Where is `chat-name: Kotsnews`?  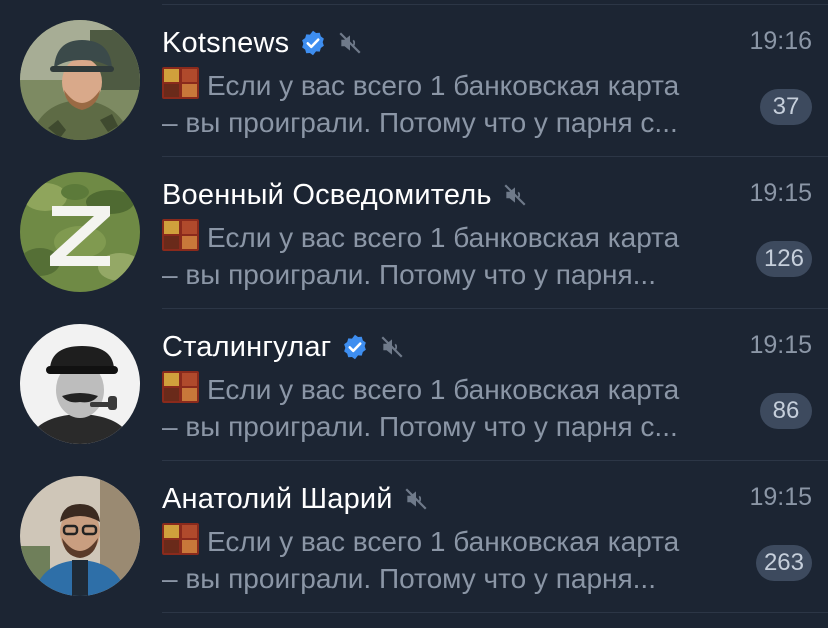 chat-name: Kotsnews is located at coordinates (226, 42).